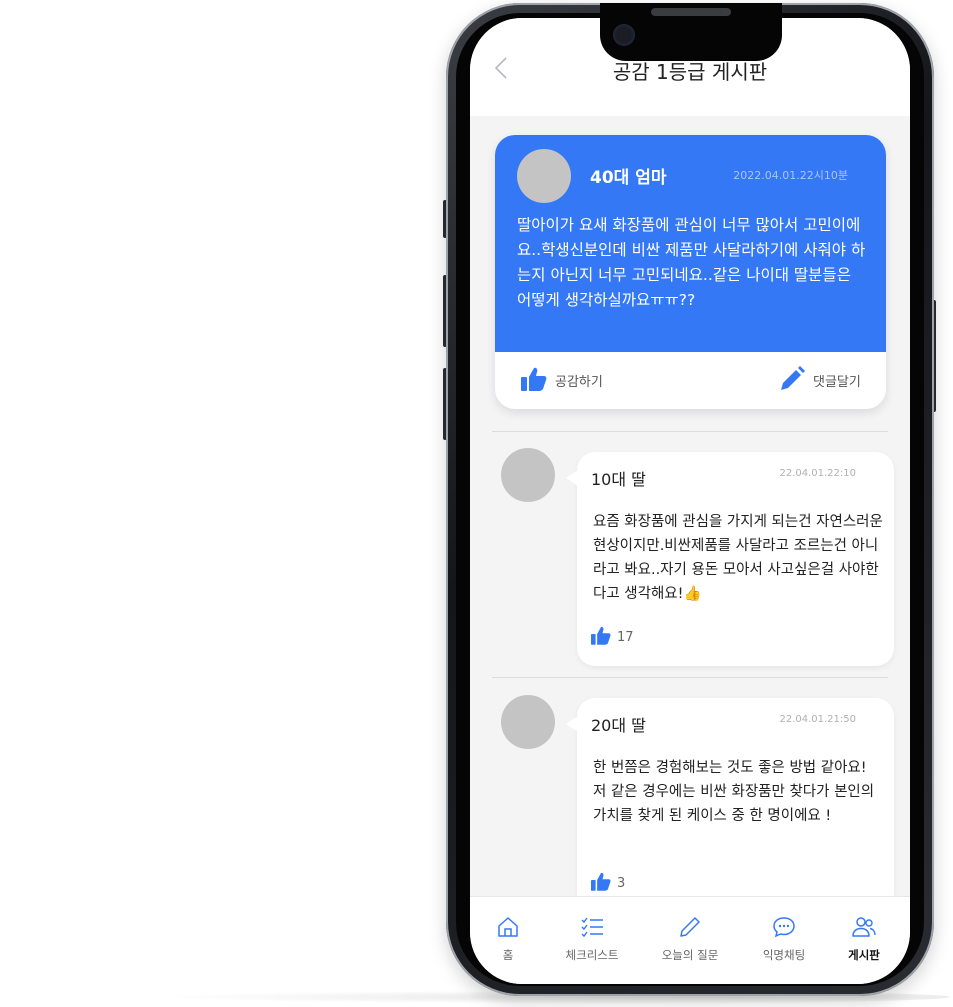  I want to click on like-count: 17, so click(625, 637).